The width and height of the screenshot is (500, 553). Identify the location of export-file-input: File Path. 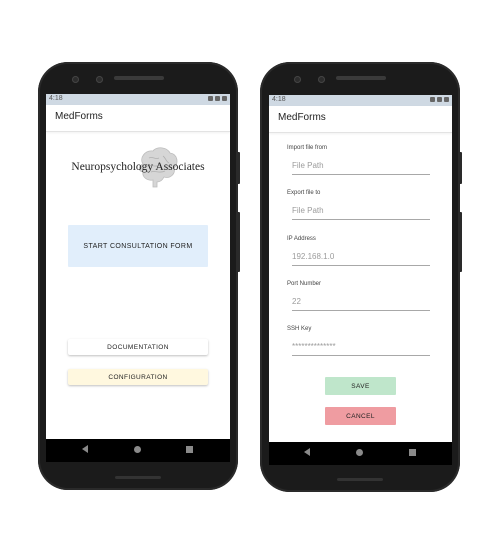
(361, 213).